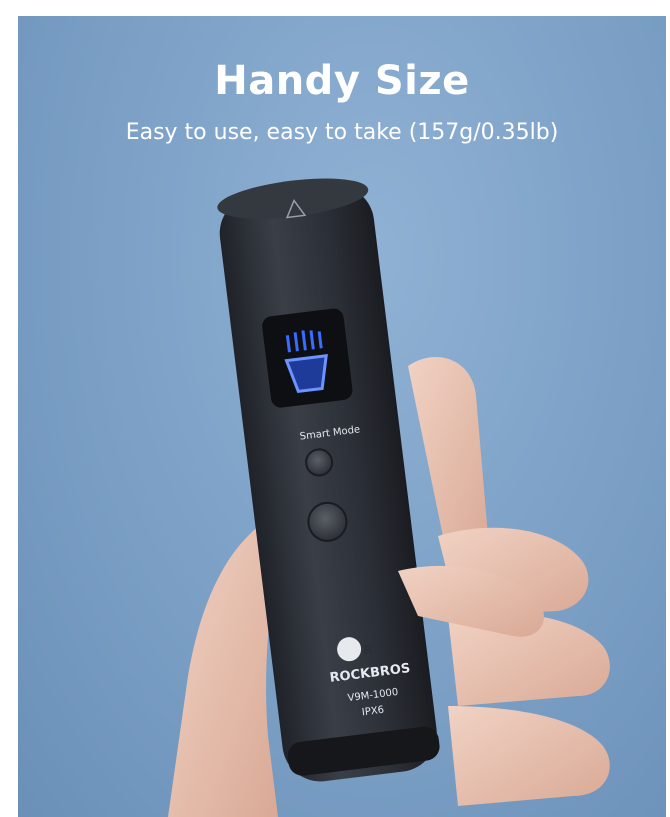  I want to click on finger, so click(529, 756).